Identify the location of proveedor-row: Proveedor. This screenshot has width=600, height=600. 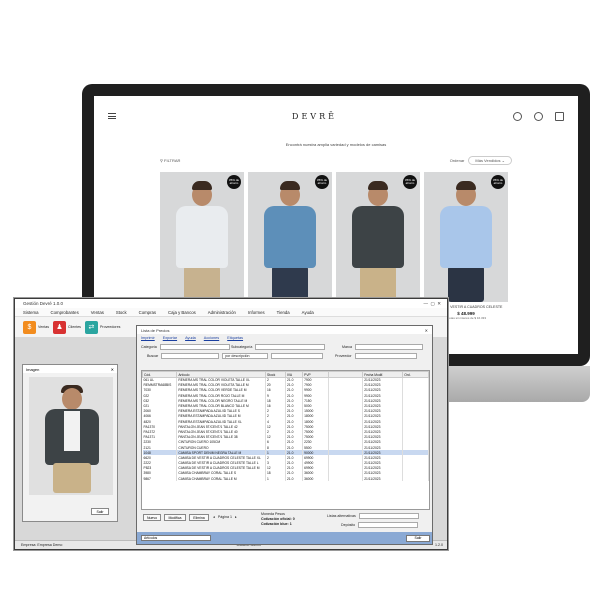
(376, 356).